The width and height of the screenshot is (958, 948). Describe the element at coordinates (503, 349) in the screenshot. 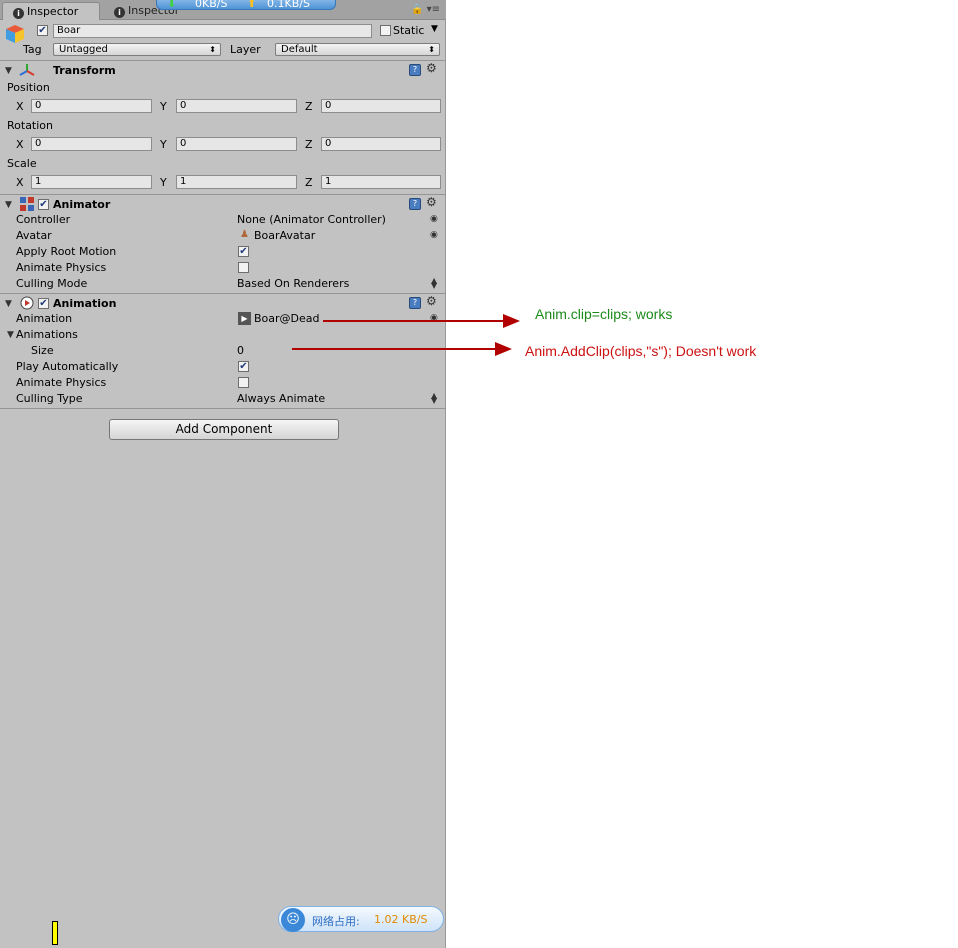

I see `arrowhead-fails` at that location.